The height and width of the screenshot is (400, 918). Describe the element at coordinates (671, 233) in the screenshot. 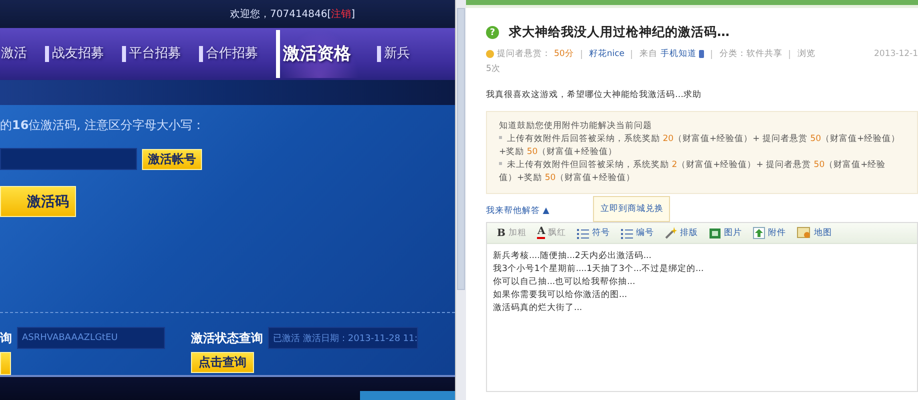

I see `magic-wand-icon` at that location.